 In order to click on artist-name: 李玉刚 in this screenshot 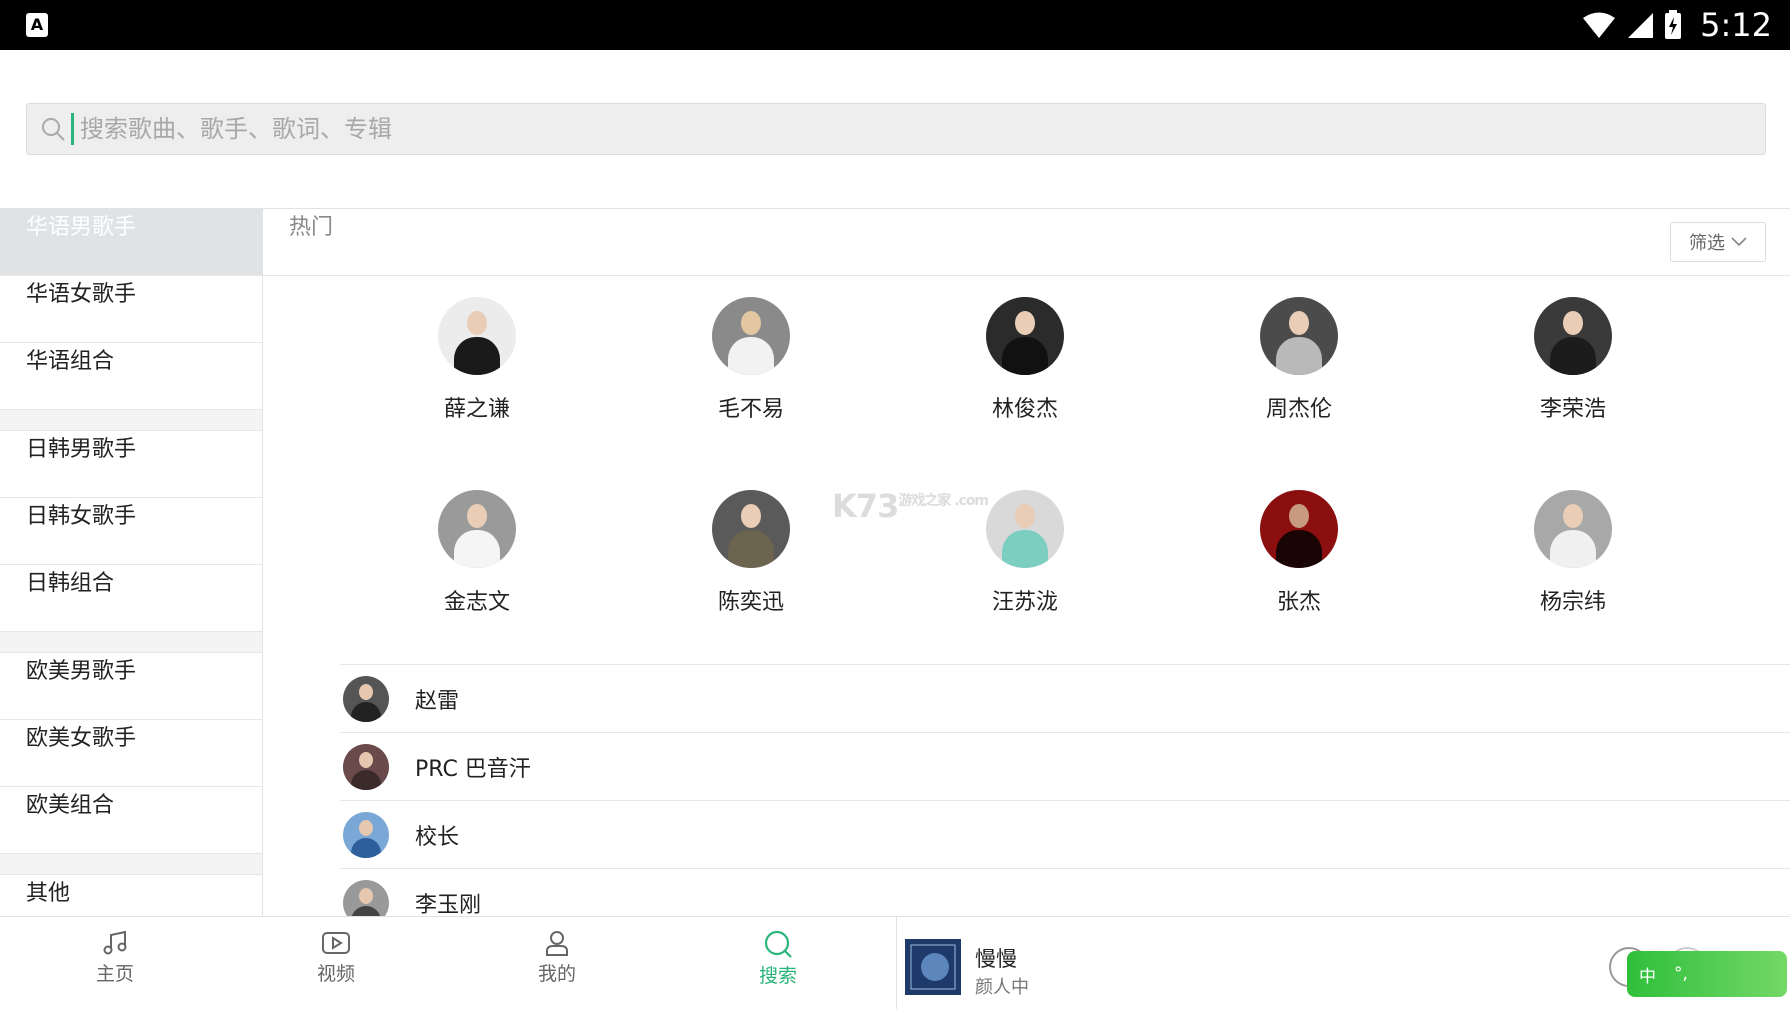, I will do `click(448, 904)`.